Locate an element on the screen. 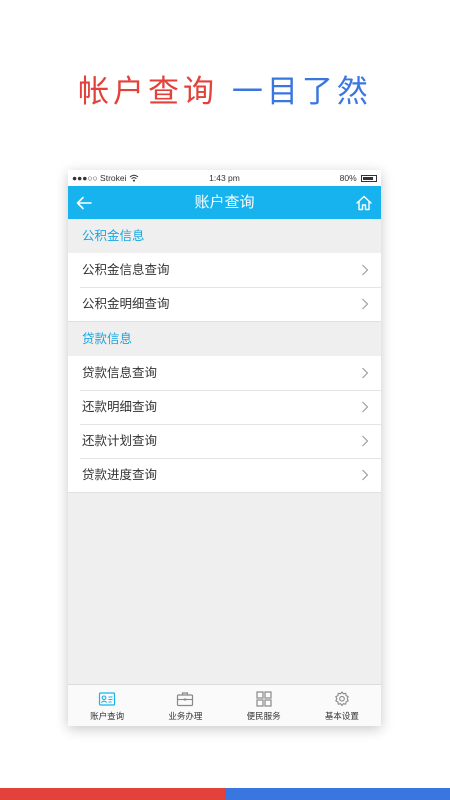 The image size is (450, 800). tab-settings: 基本设置 is located at coordinates (342, 705).